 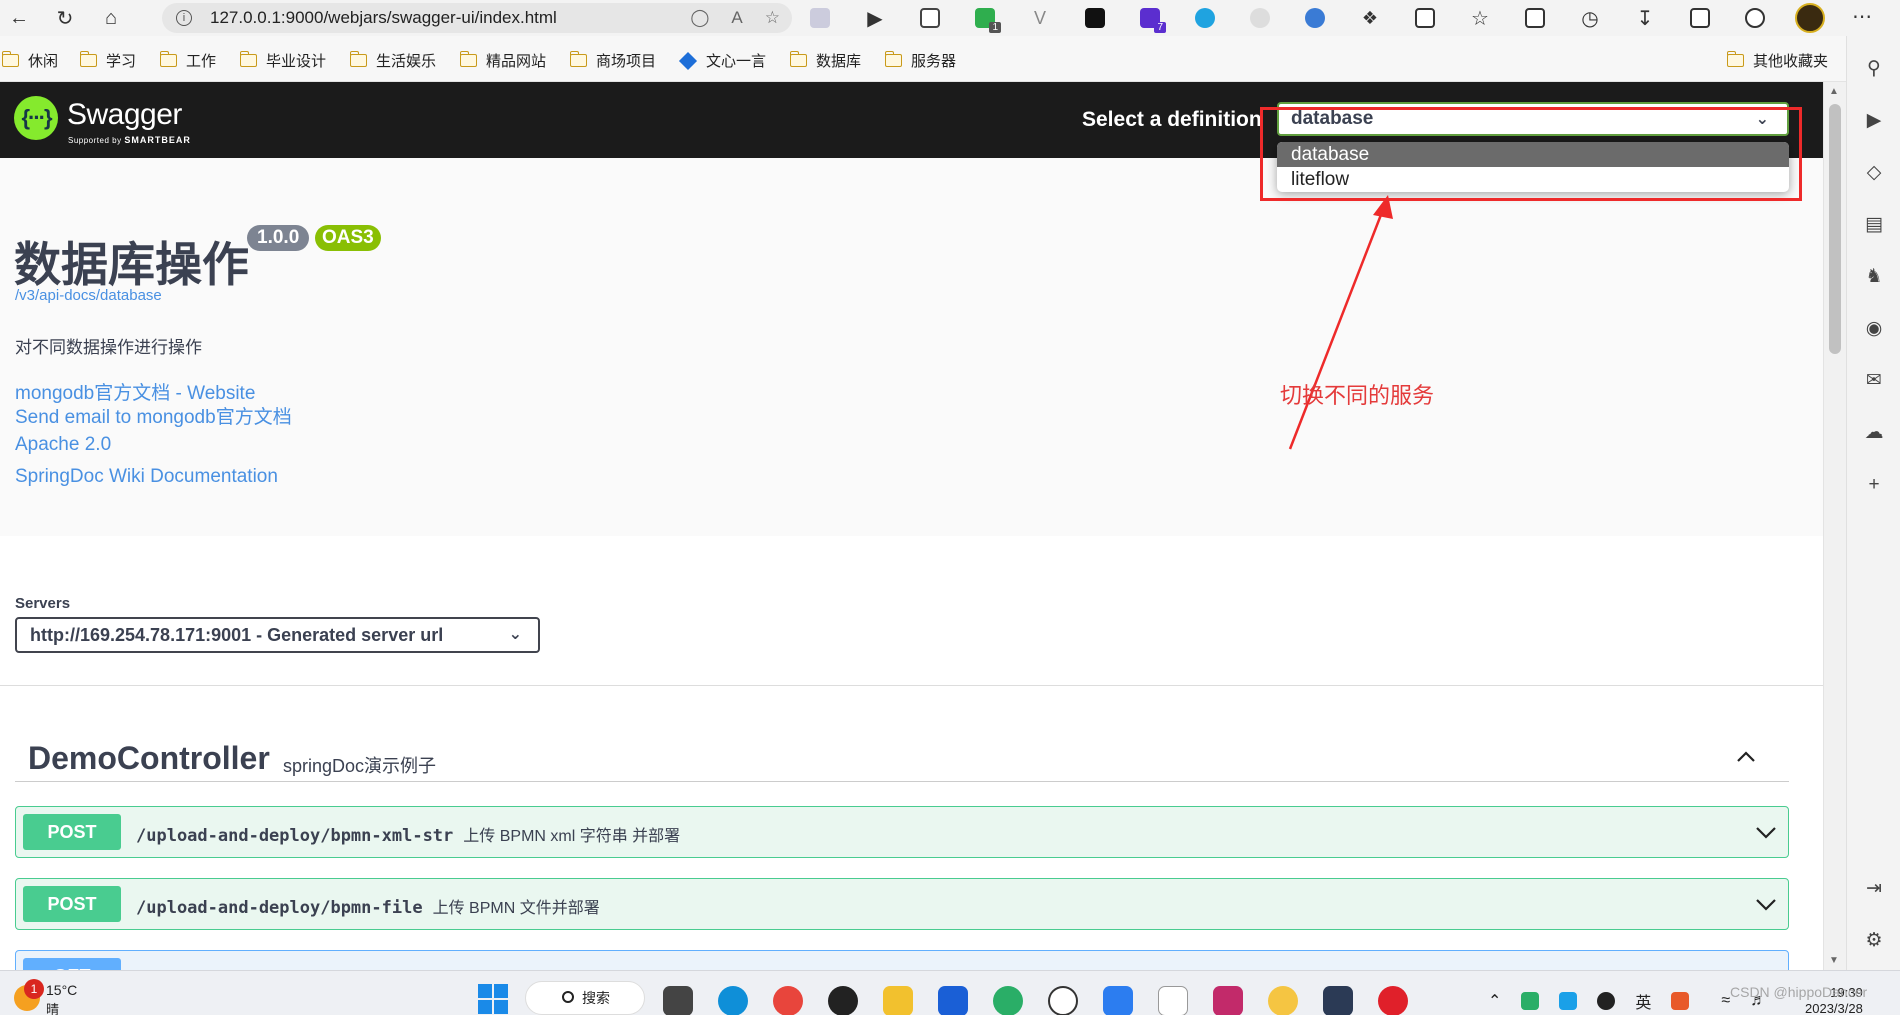 I want to click on sidebar-collapse-icon: ⇥, so click(x=1874, y=889).